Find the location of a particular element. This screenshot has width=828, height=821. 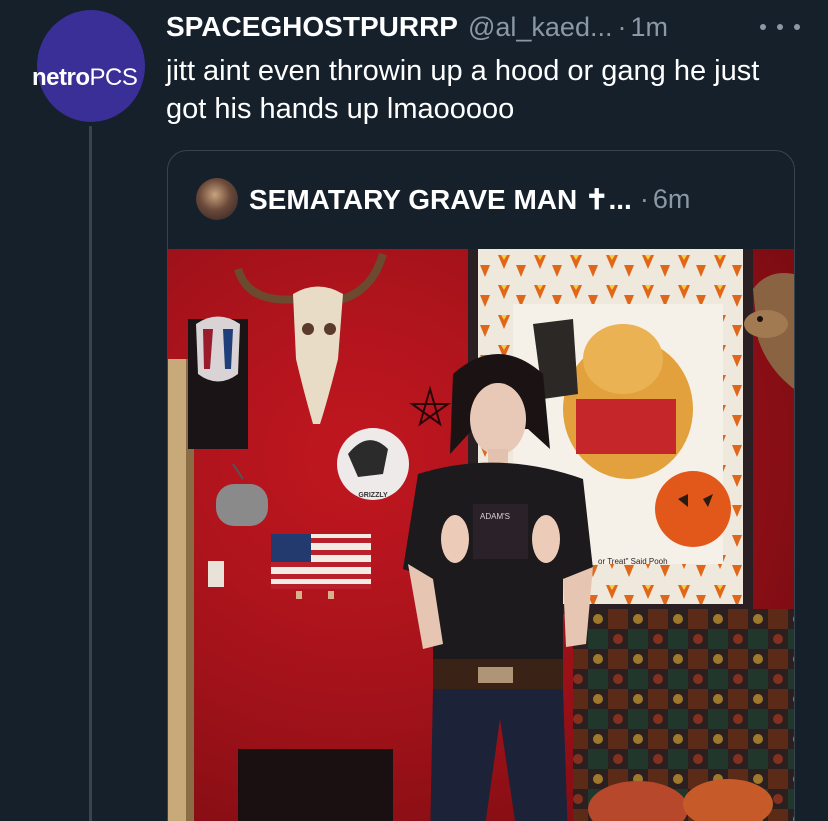

tweet-header: SPACEGHOSTPURRP @al_kaed... · 1m is located at coordinates (417, 27).